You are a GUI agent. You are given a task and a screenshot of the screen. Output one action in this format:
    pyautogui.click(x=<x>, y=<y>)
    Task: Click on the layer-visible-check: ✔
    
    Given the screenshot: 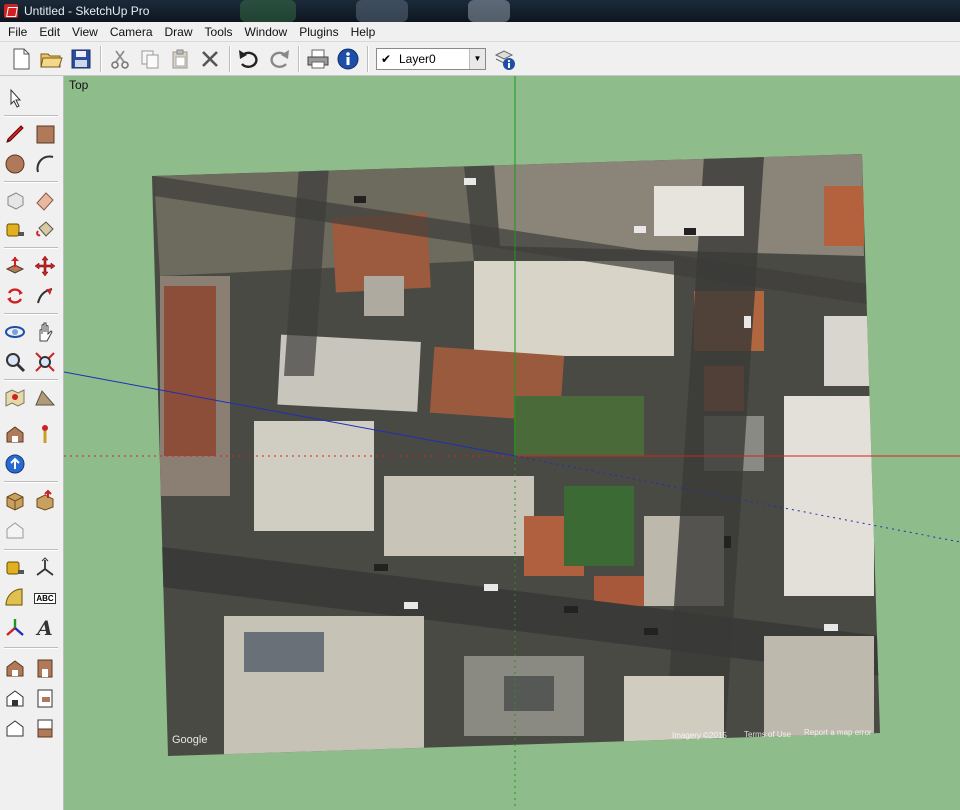 What is the action you would take?
    pyautogui.click(x=386, y=58)
    